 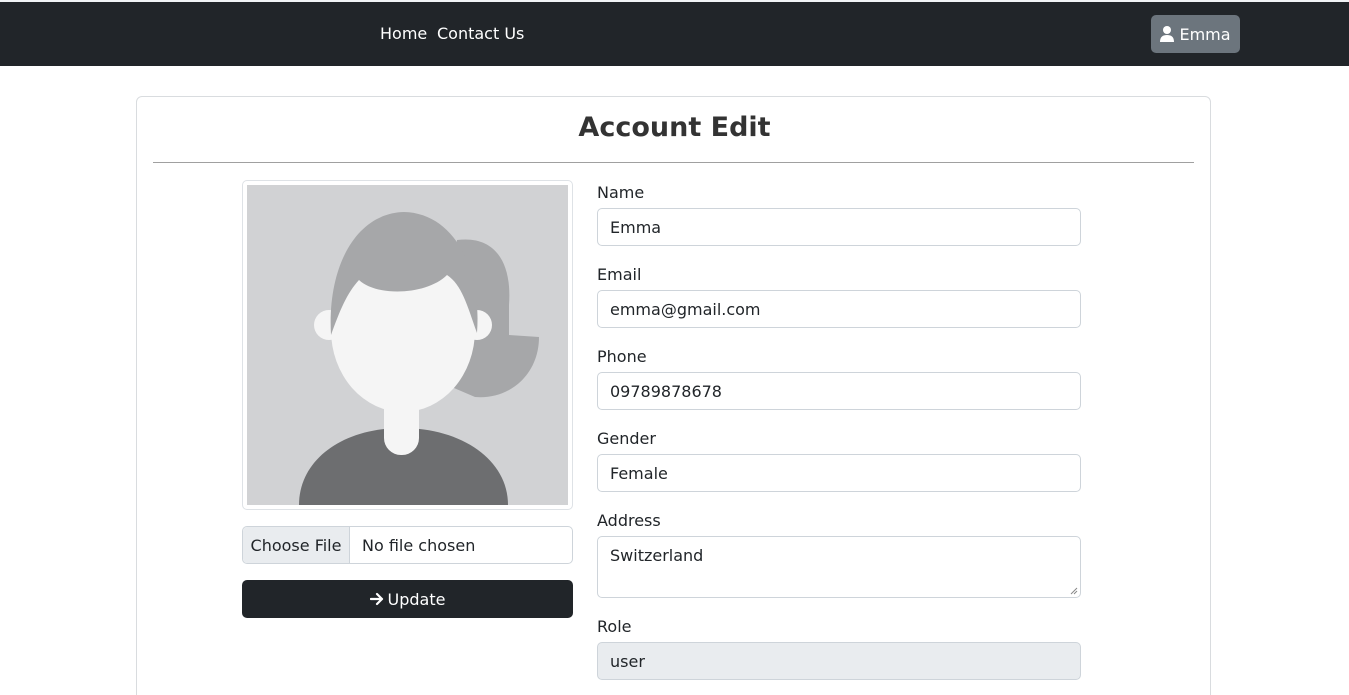 What do you see at coordinates (839, 473) in the screenshot?
I see `gender-input: Female` at bounding box center [839, 473].